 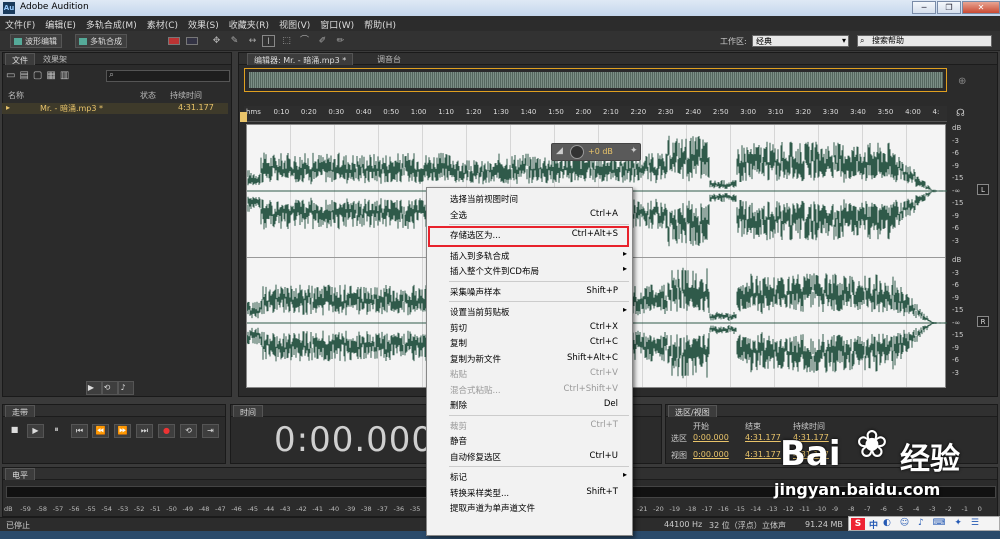 I want to click on context-menu-item: 静音, so click(x=529, y=440).